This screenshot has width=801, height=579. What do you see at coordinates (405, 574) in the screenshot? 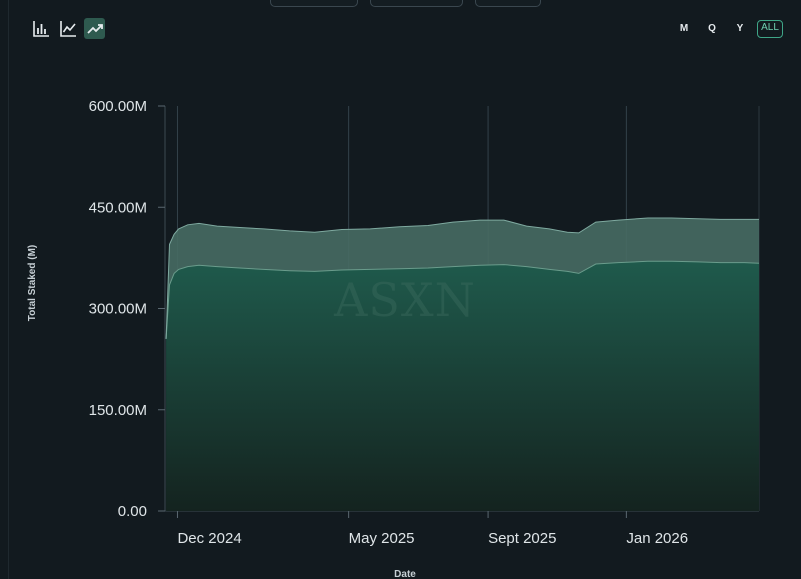
I see `x-axis-label: Date` at bounding box center [405, 574].